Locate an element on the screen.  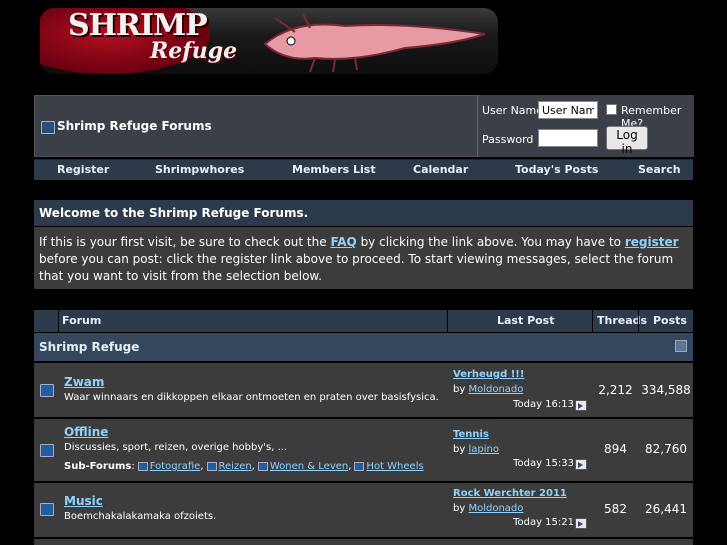
subforum-link: Reizen is located at coordinates (235, 466).